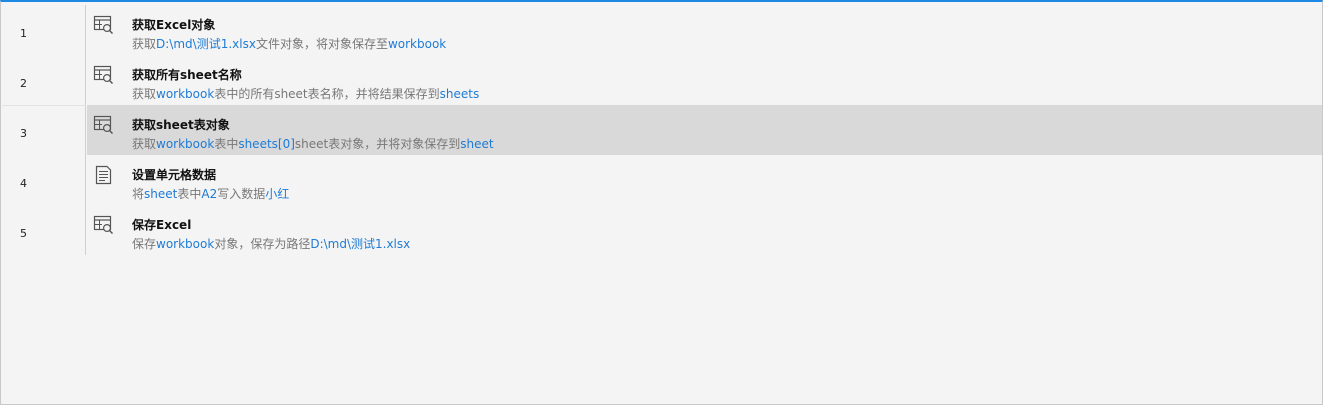 The width and height of the screenshot is (1325, 407). Describe the element at coordinates (459, 94) in the screenshot. I see `variable-token: sheets` at that location.